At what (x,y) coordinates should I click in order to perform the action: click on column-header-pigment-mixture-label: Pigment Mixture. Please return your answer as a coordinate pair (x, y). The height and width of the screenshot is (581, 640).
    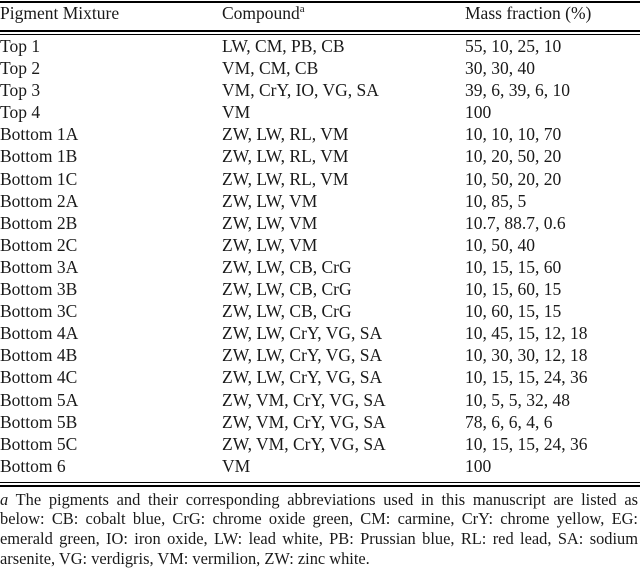
    Looking at the image, I should click on (60, 13).